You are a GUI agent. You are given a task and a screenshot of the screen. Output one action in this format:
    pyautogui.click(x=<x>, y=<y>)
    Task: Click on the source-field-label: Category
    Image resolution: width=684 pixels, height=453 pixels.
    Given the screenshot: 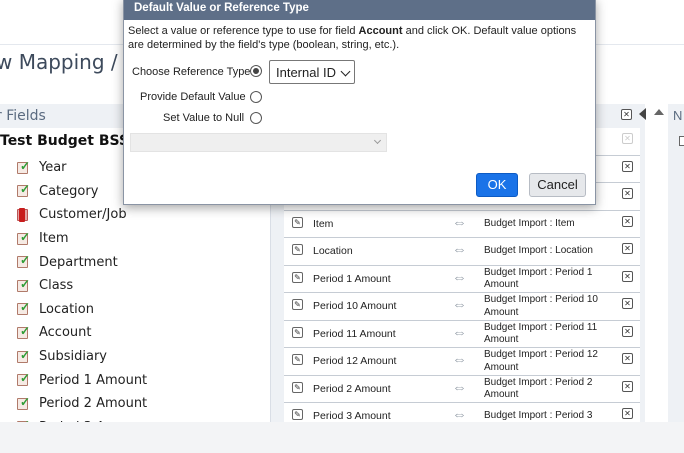 What is the action you would take?
    pyautogui.click(x=69, y=191)
    